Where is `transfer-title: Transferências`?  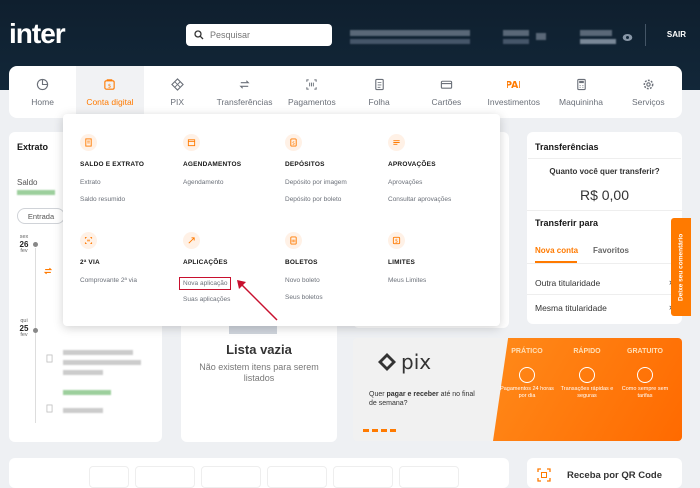
transfer-title: Transferências is located at coordinates (567, 147).